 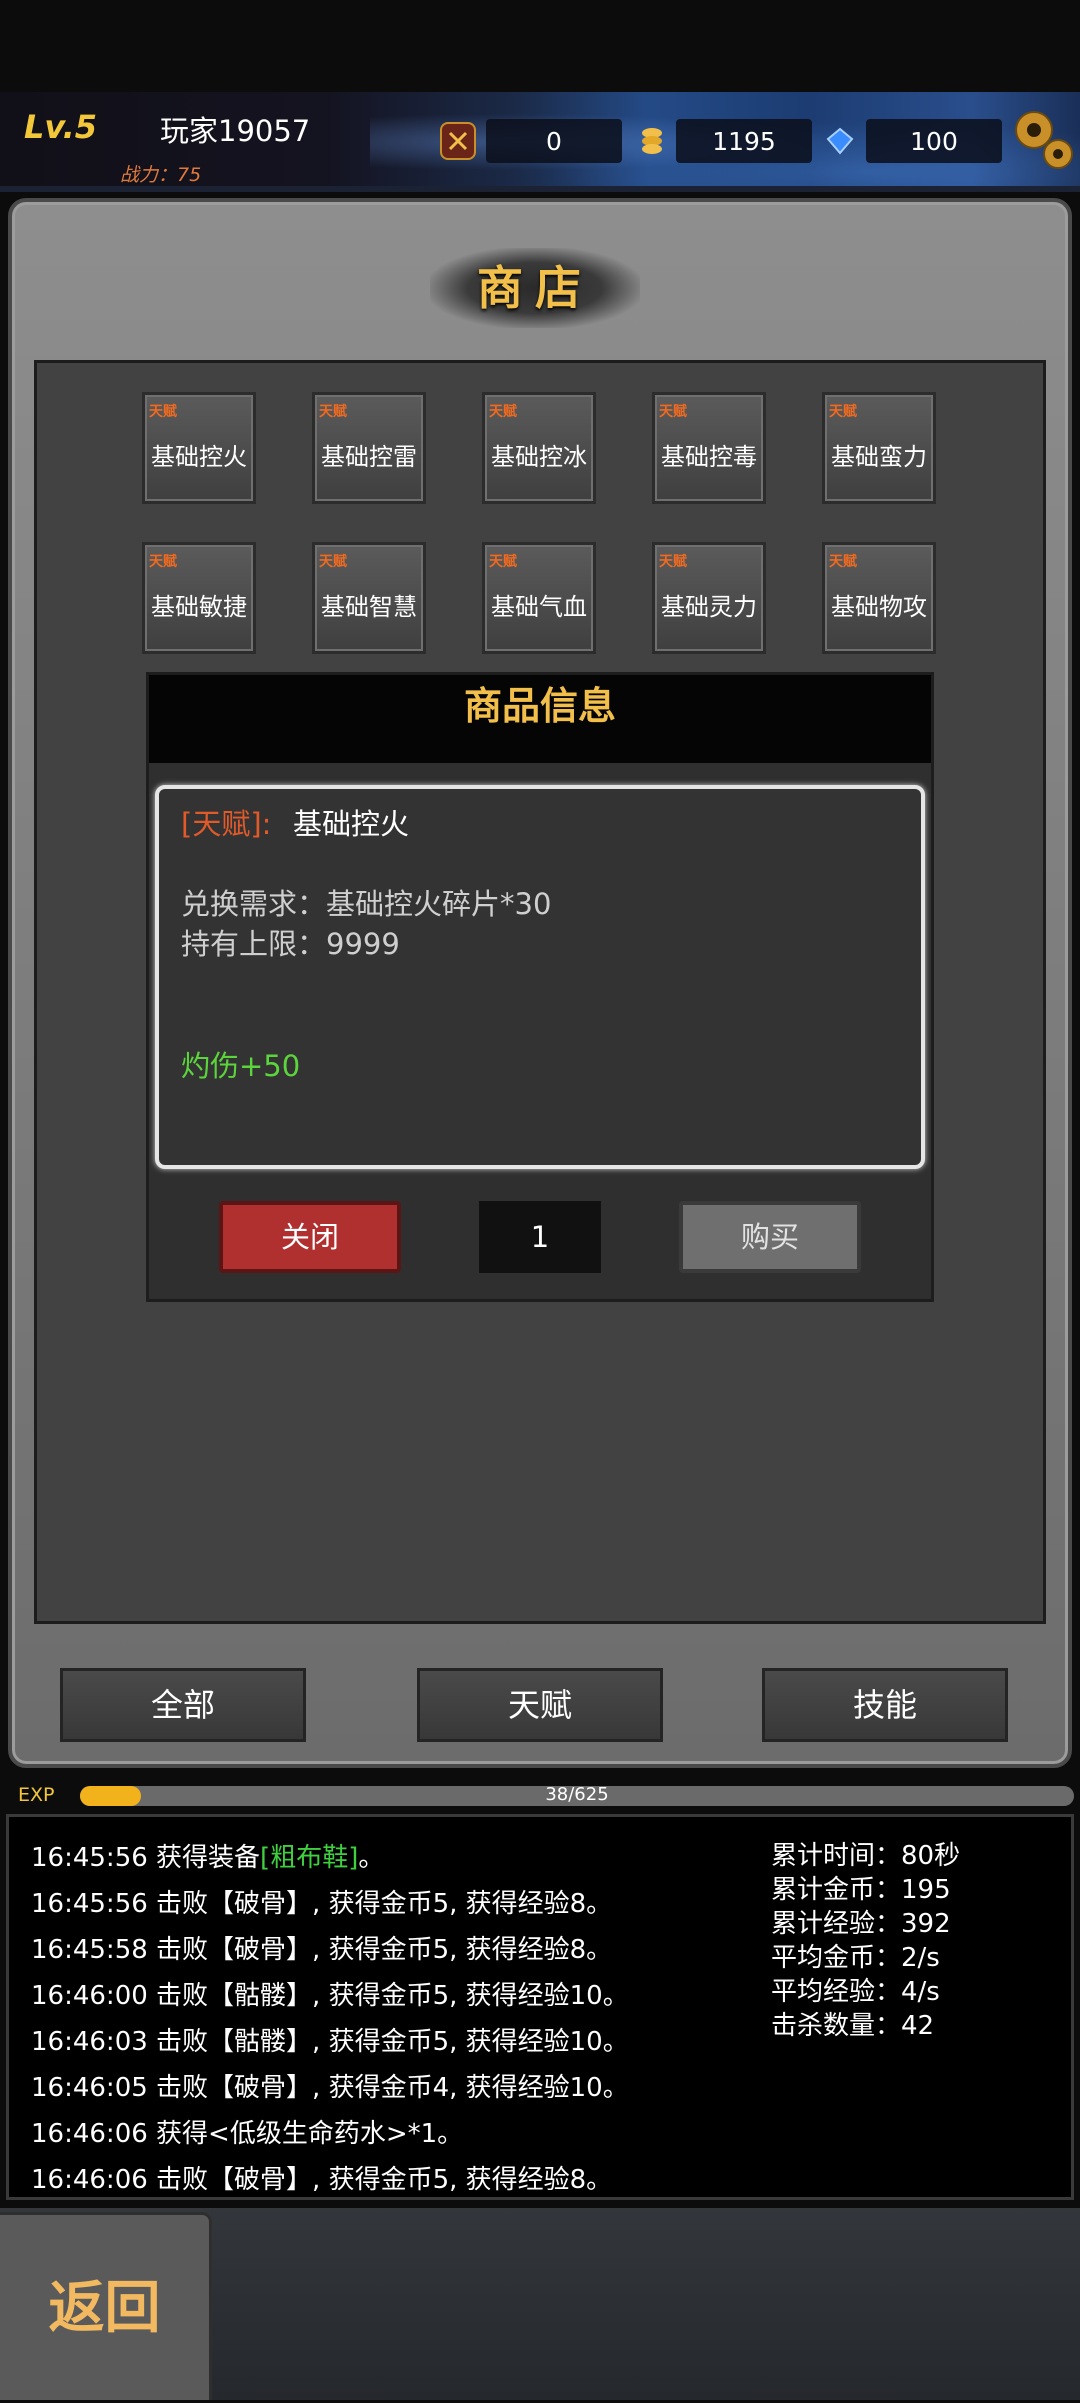 What do you see at coordinates (879, 457) in the screenshot?
I see `item-name: 基础蛮力` at bounding box center [879, 457].